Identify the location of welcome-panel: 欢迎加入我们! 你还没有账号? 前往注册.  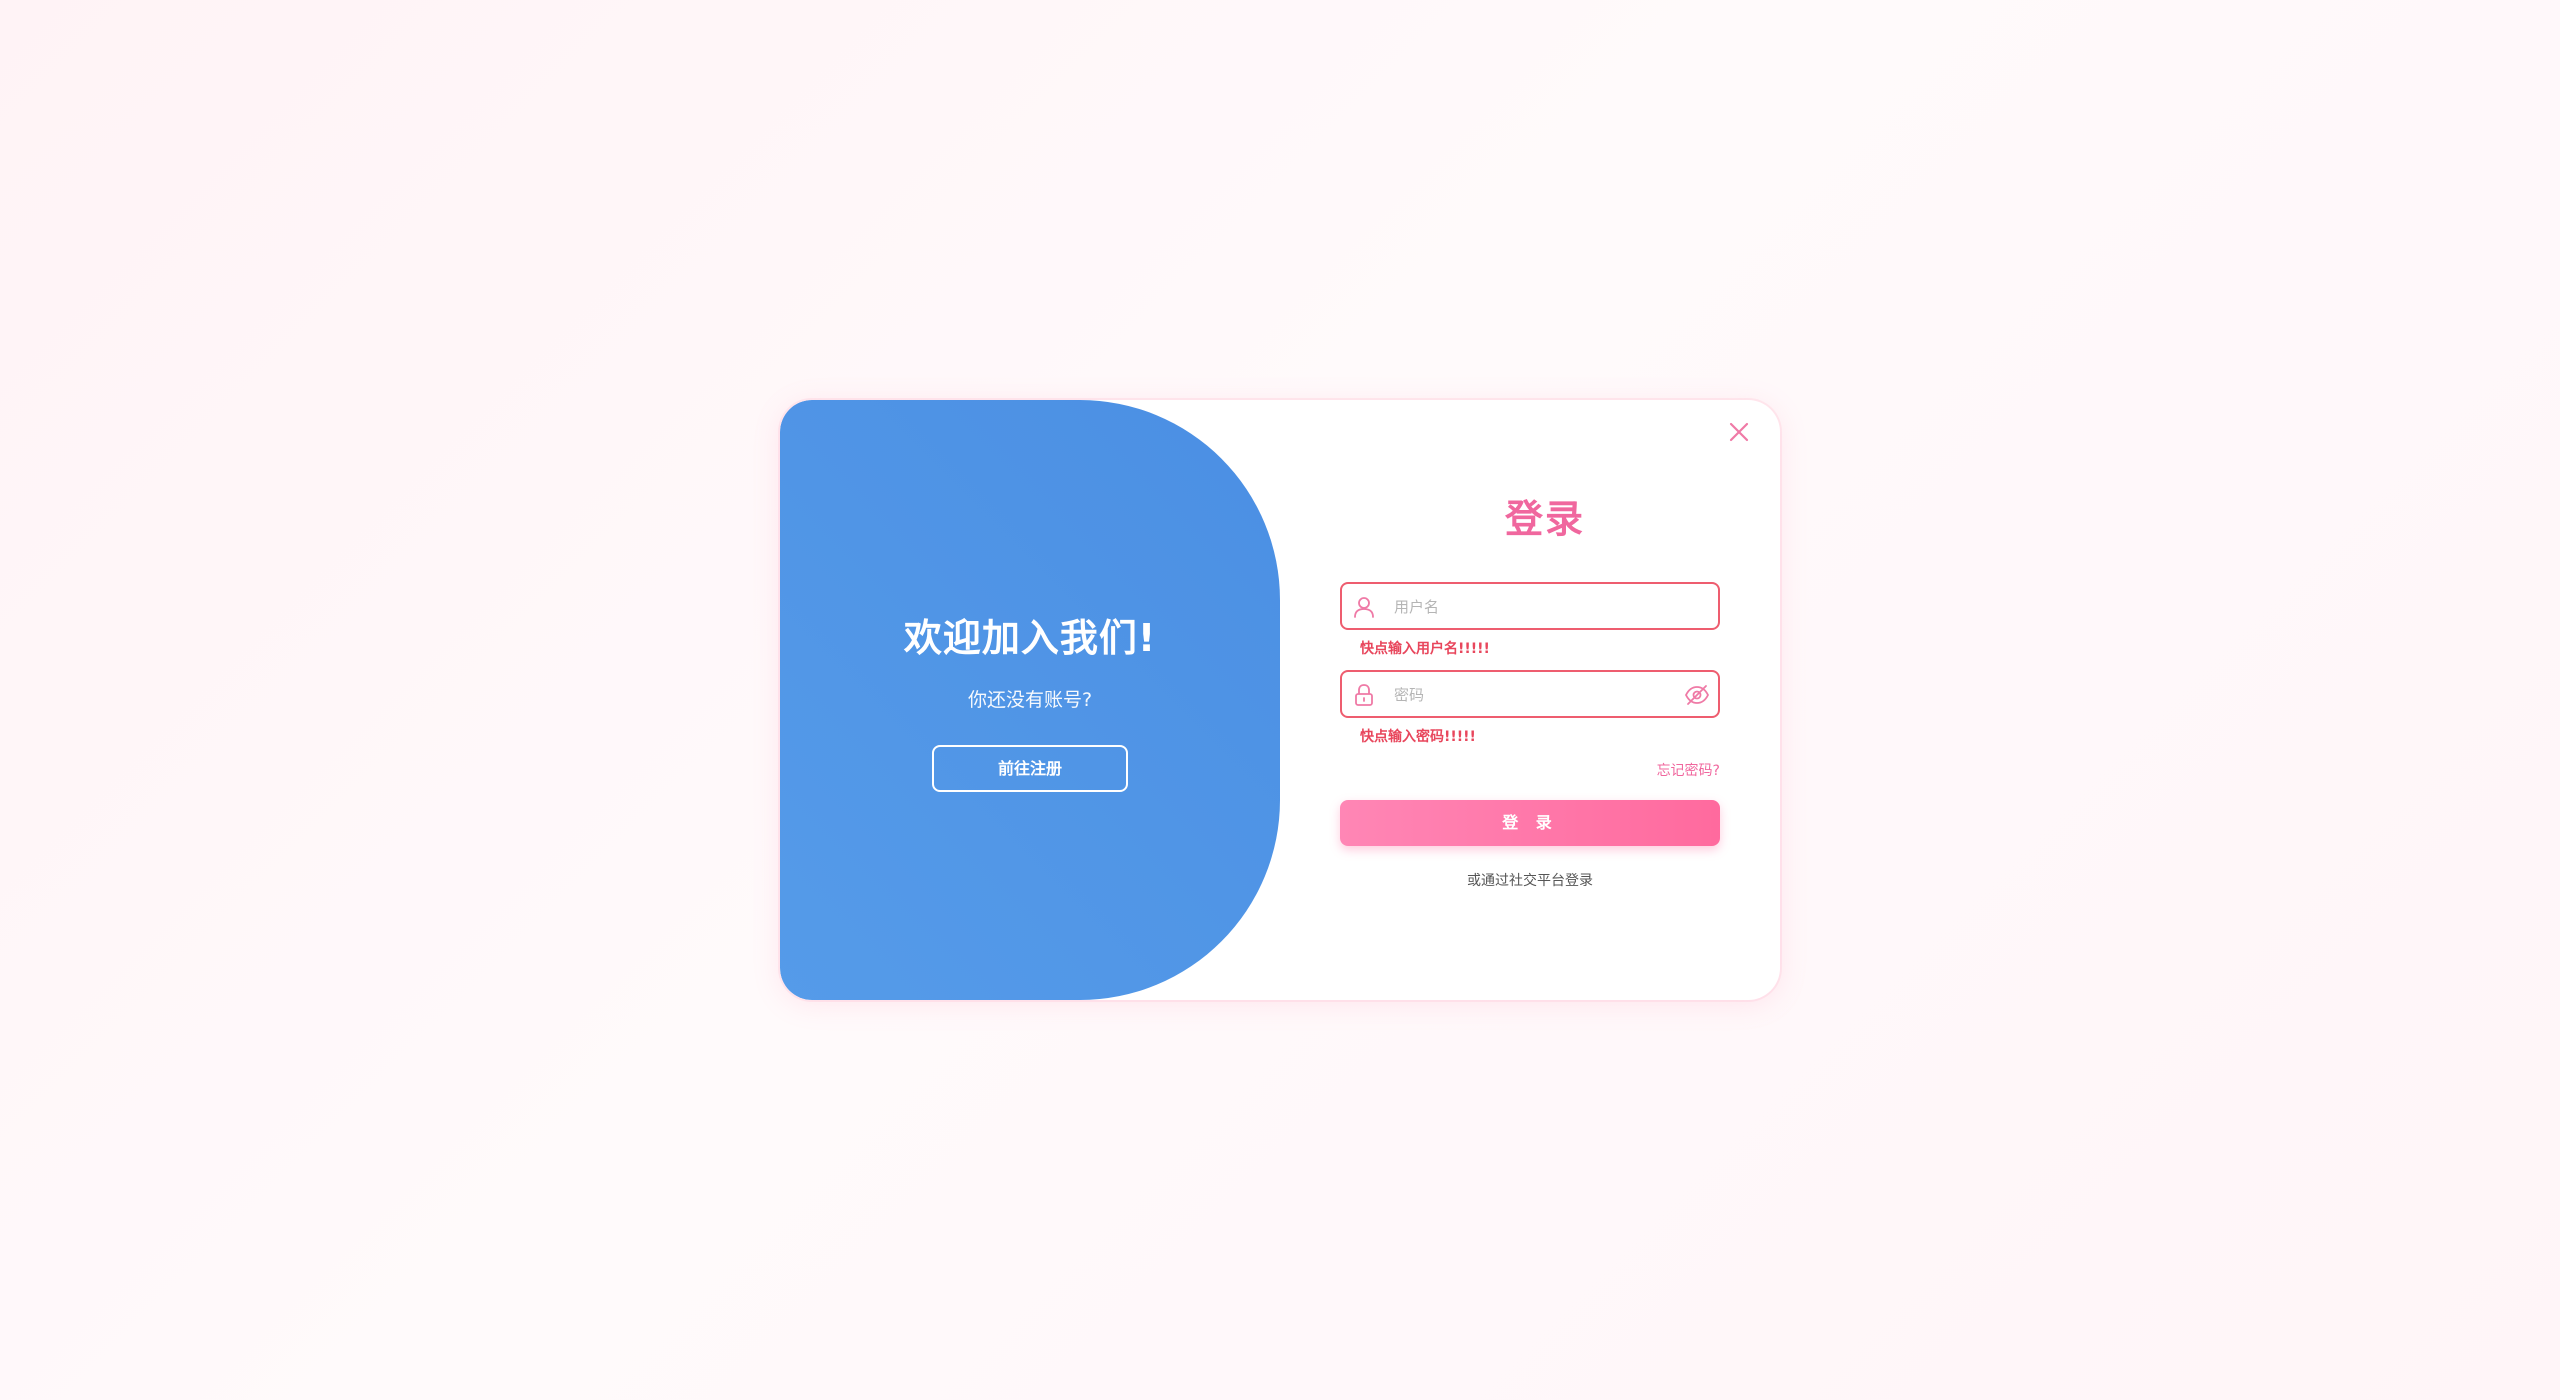
(1030, 700).